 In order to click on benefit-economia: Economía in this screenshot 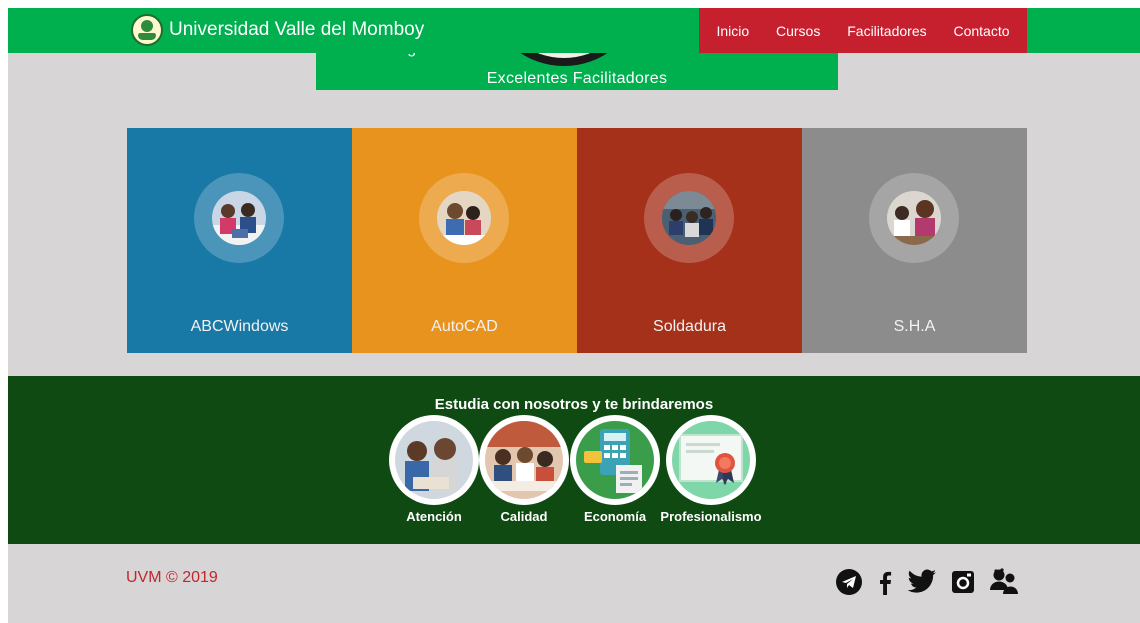, I will do `click(615, 469)`.